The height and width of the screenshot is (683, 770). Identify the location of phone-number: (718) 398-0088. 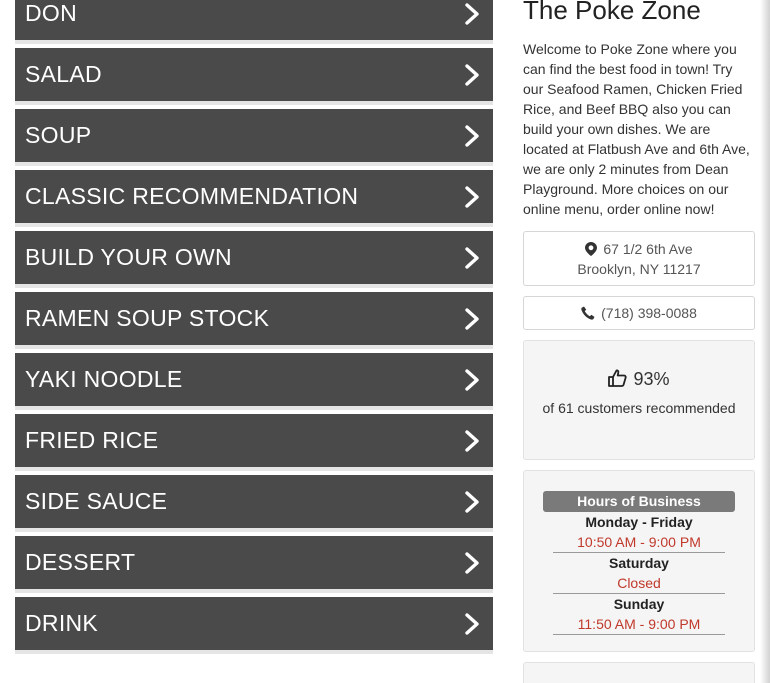
(649, 313).